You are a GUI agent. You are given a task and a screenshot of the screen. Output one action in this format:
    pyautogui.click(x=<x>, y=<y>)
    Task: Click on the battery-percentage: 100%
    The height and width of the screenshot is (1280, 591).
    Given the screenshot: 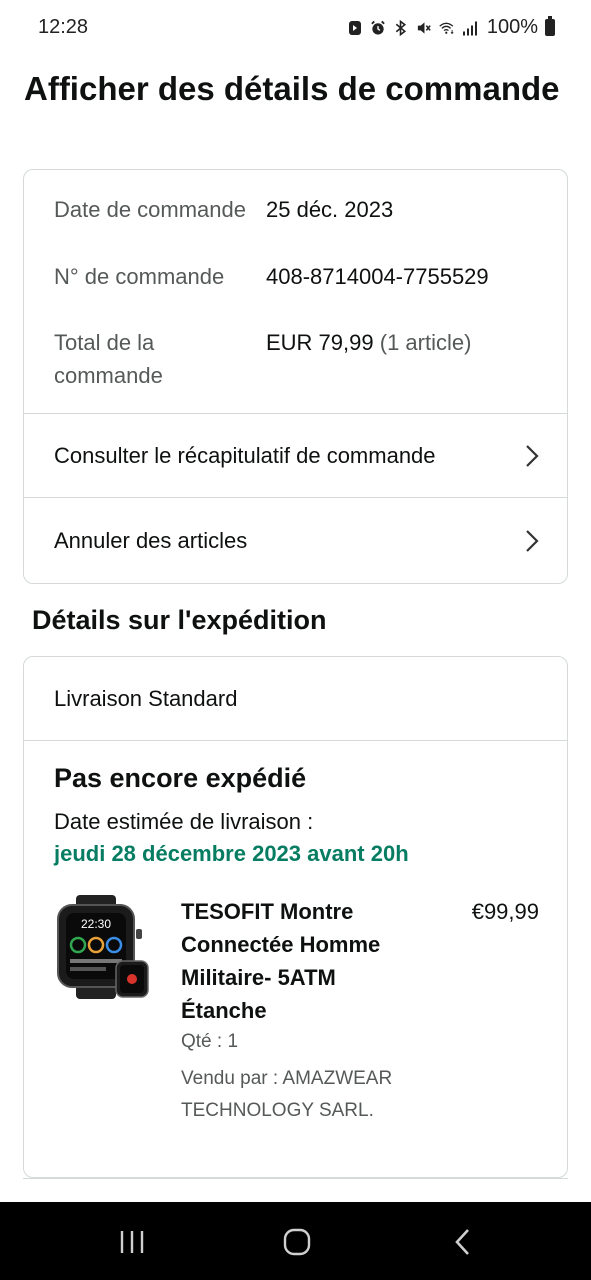 What is the action you would take?
    pyautogui.click(x=512, y=27)
    